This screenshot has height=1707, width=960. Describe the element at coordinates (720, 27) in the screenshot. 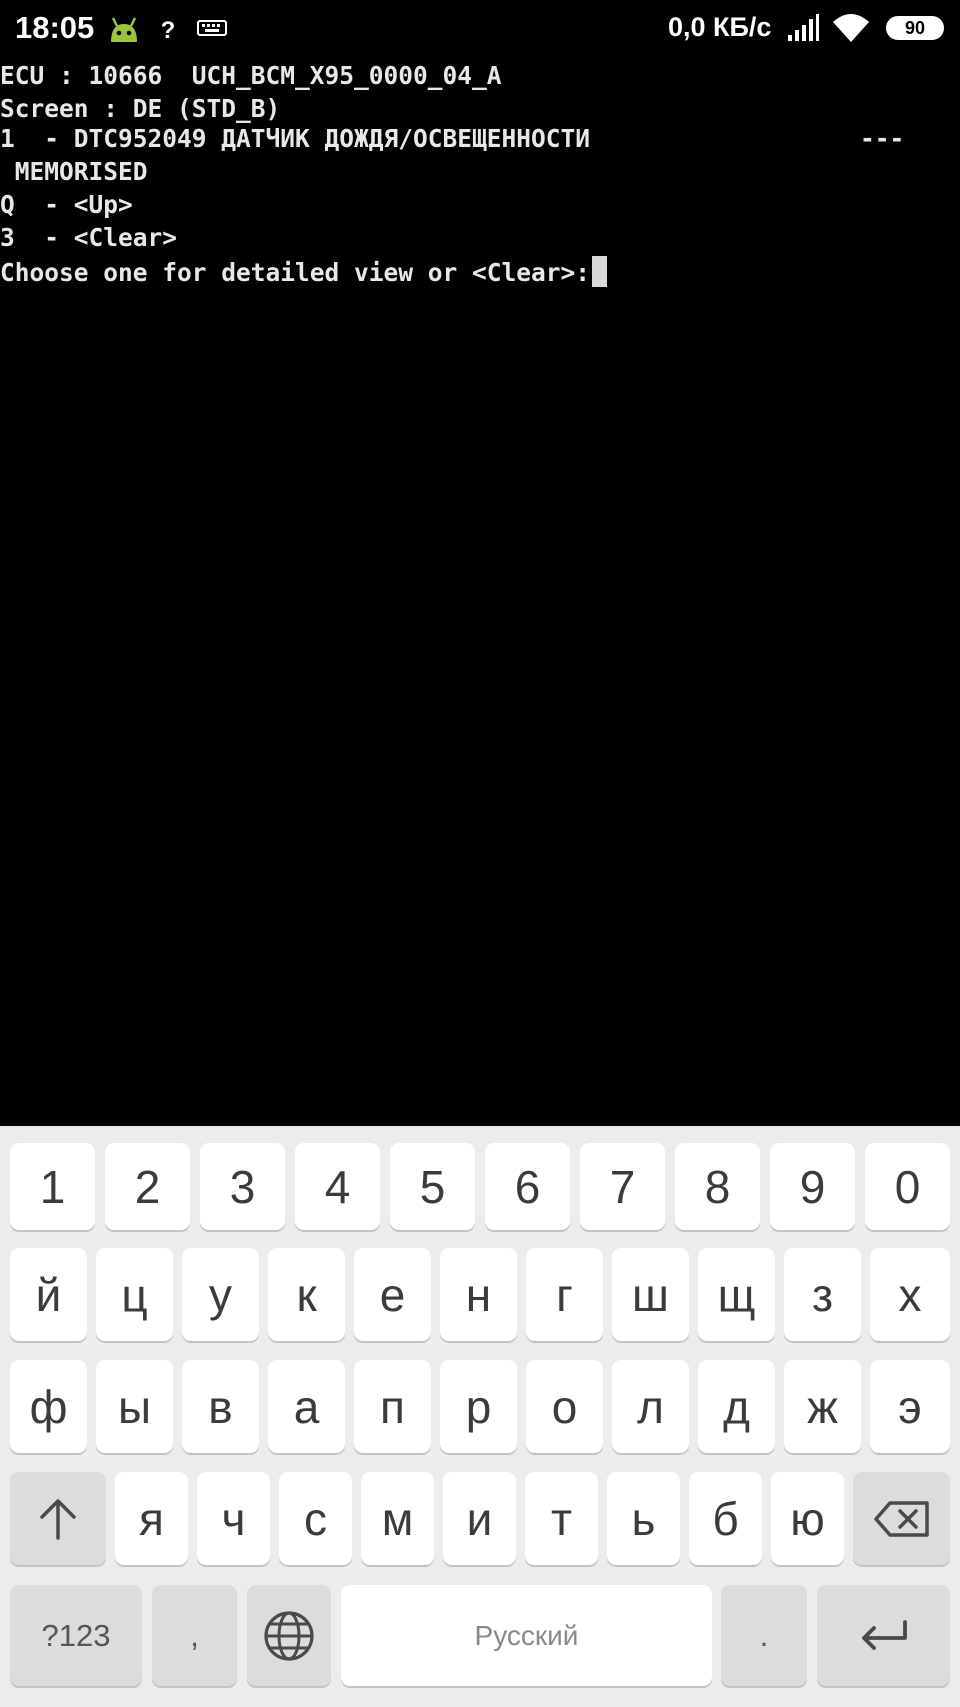

I see `network-speed: 0,0 КБ/с` at that location.